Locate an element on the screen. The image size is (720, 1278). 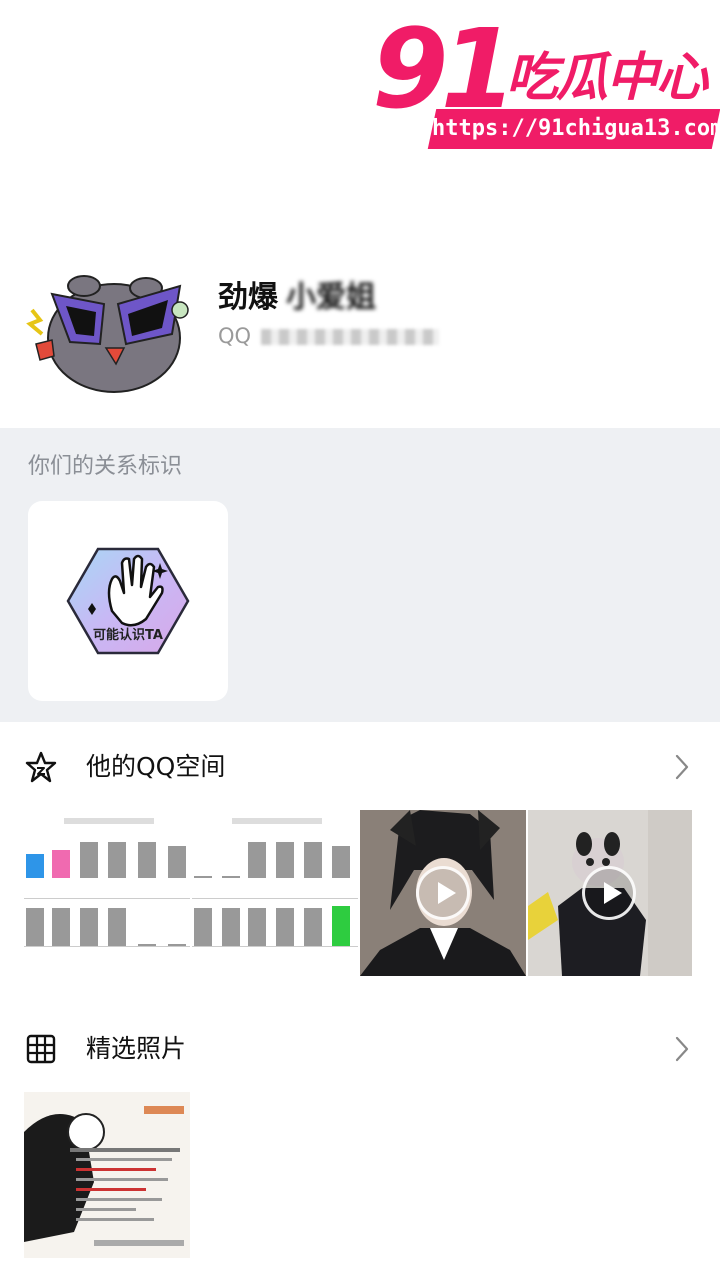
watermark-url: https://91chigua13.com is located at coordinates (573, 129).